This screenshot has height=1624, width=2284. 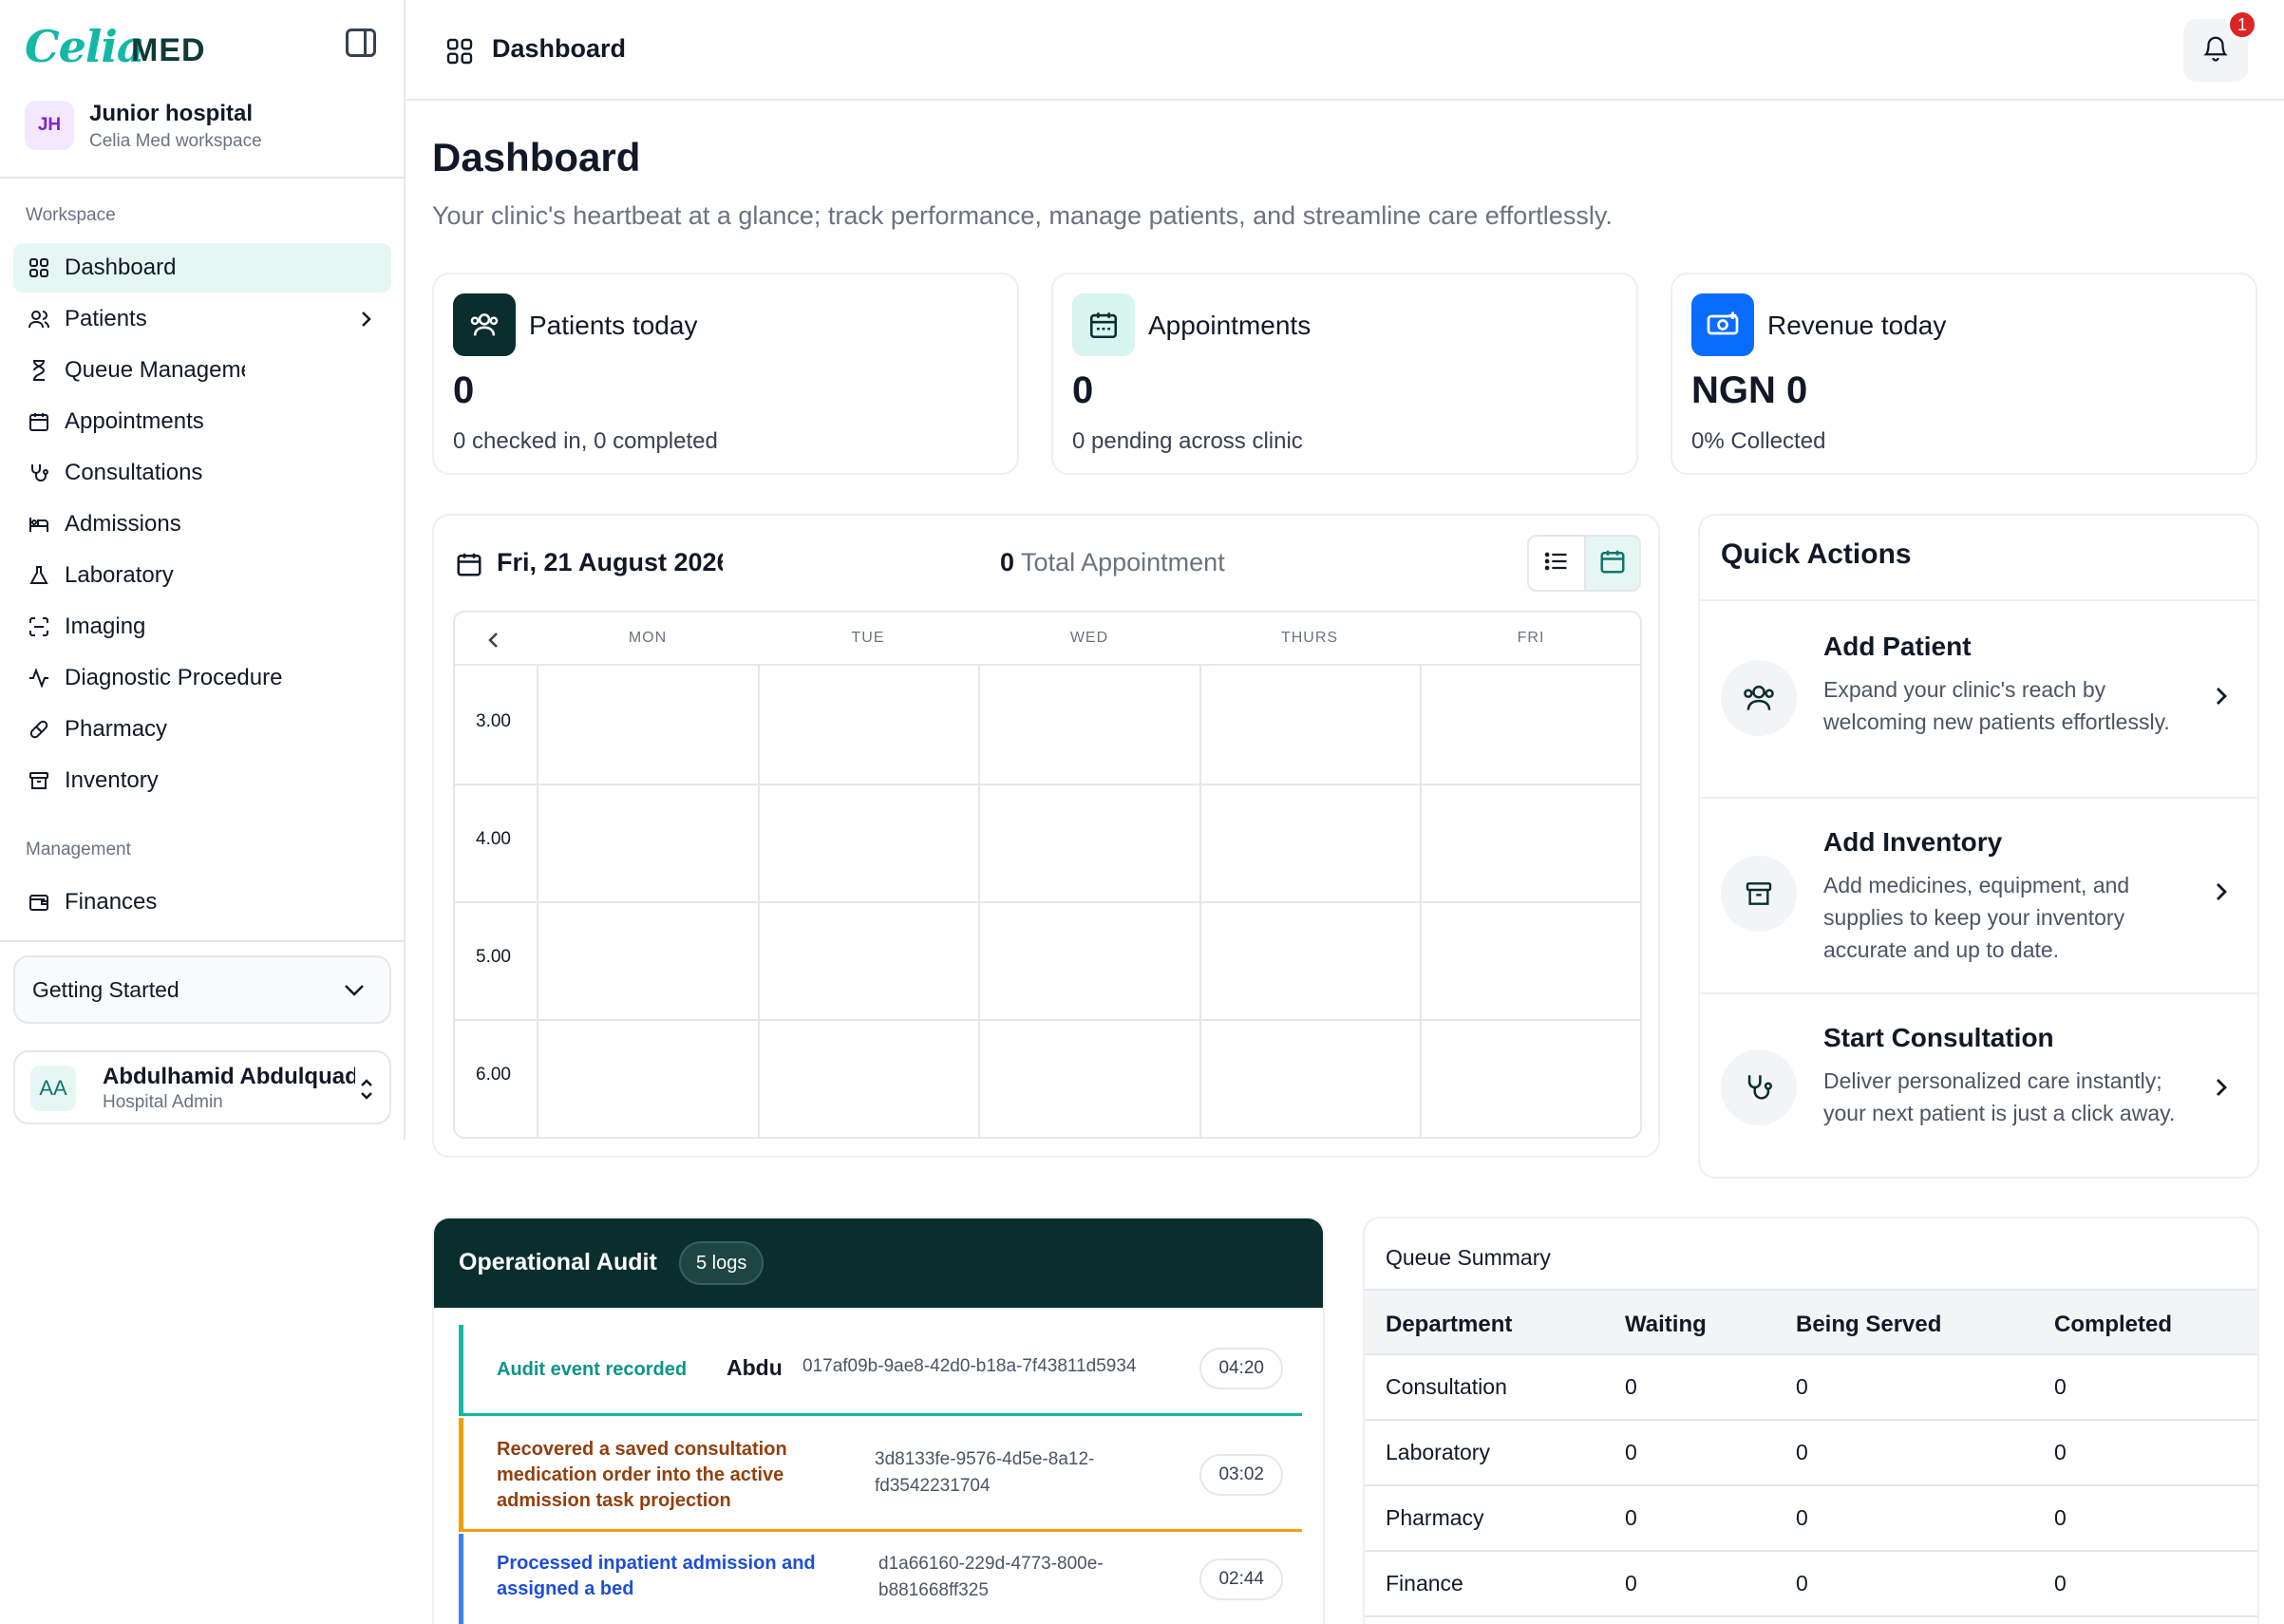 What do you see at coordinates (493, 839) in the screenshot?
I see `time-slot-label: 4.00` at bounding box center [493, 839].